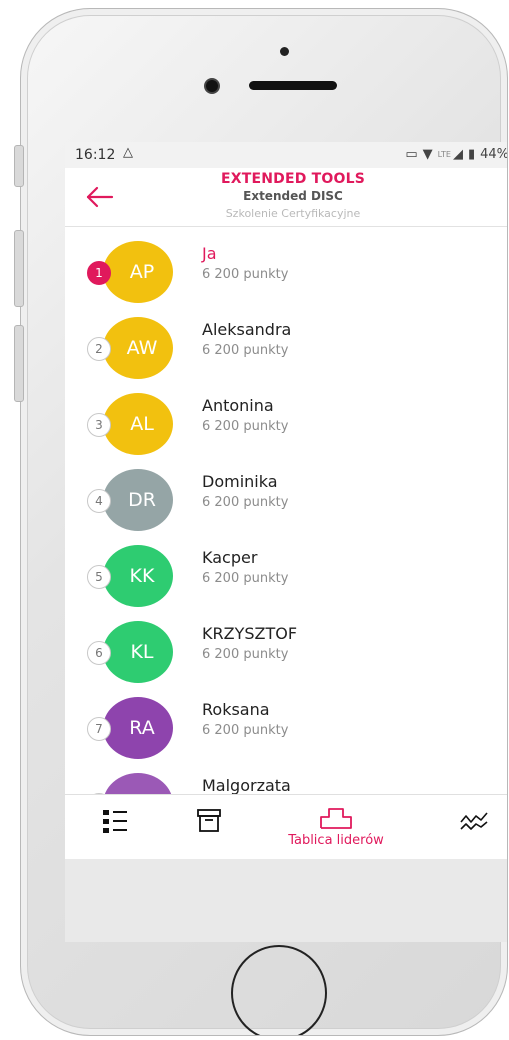 The image size is (509, 1040). Describe the element at coordinates (286, 155) in the screenshot. I see `status-bar: 16:12 △ ▭ ▼ LTE ◢ ▮ 44%` at that location.